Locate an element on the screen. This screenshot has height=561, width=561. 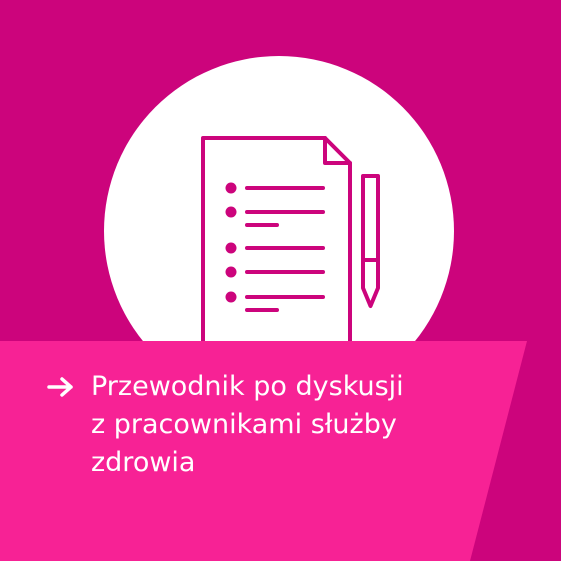
tile-title-line-1: Przewodnik po dyskusji is located at coordinates (247, 386).